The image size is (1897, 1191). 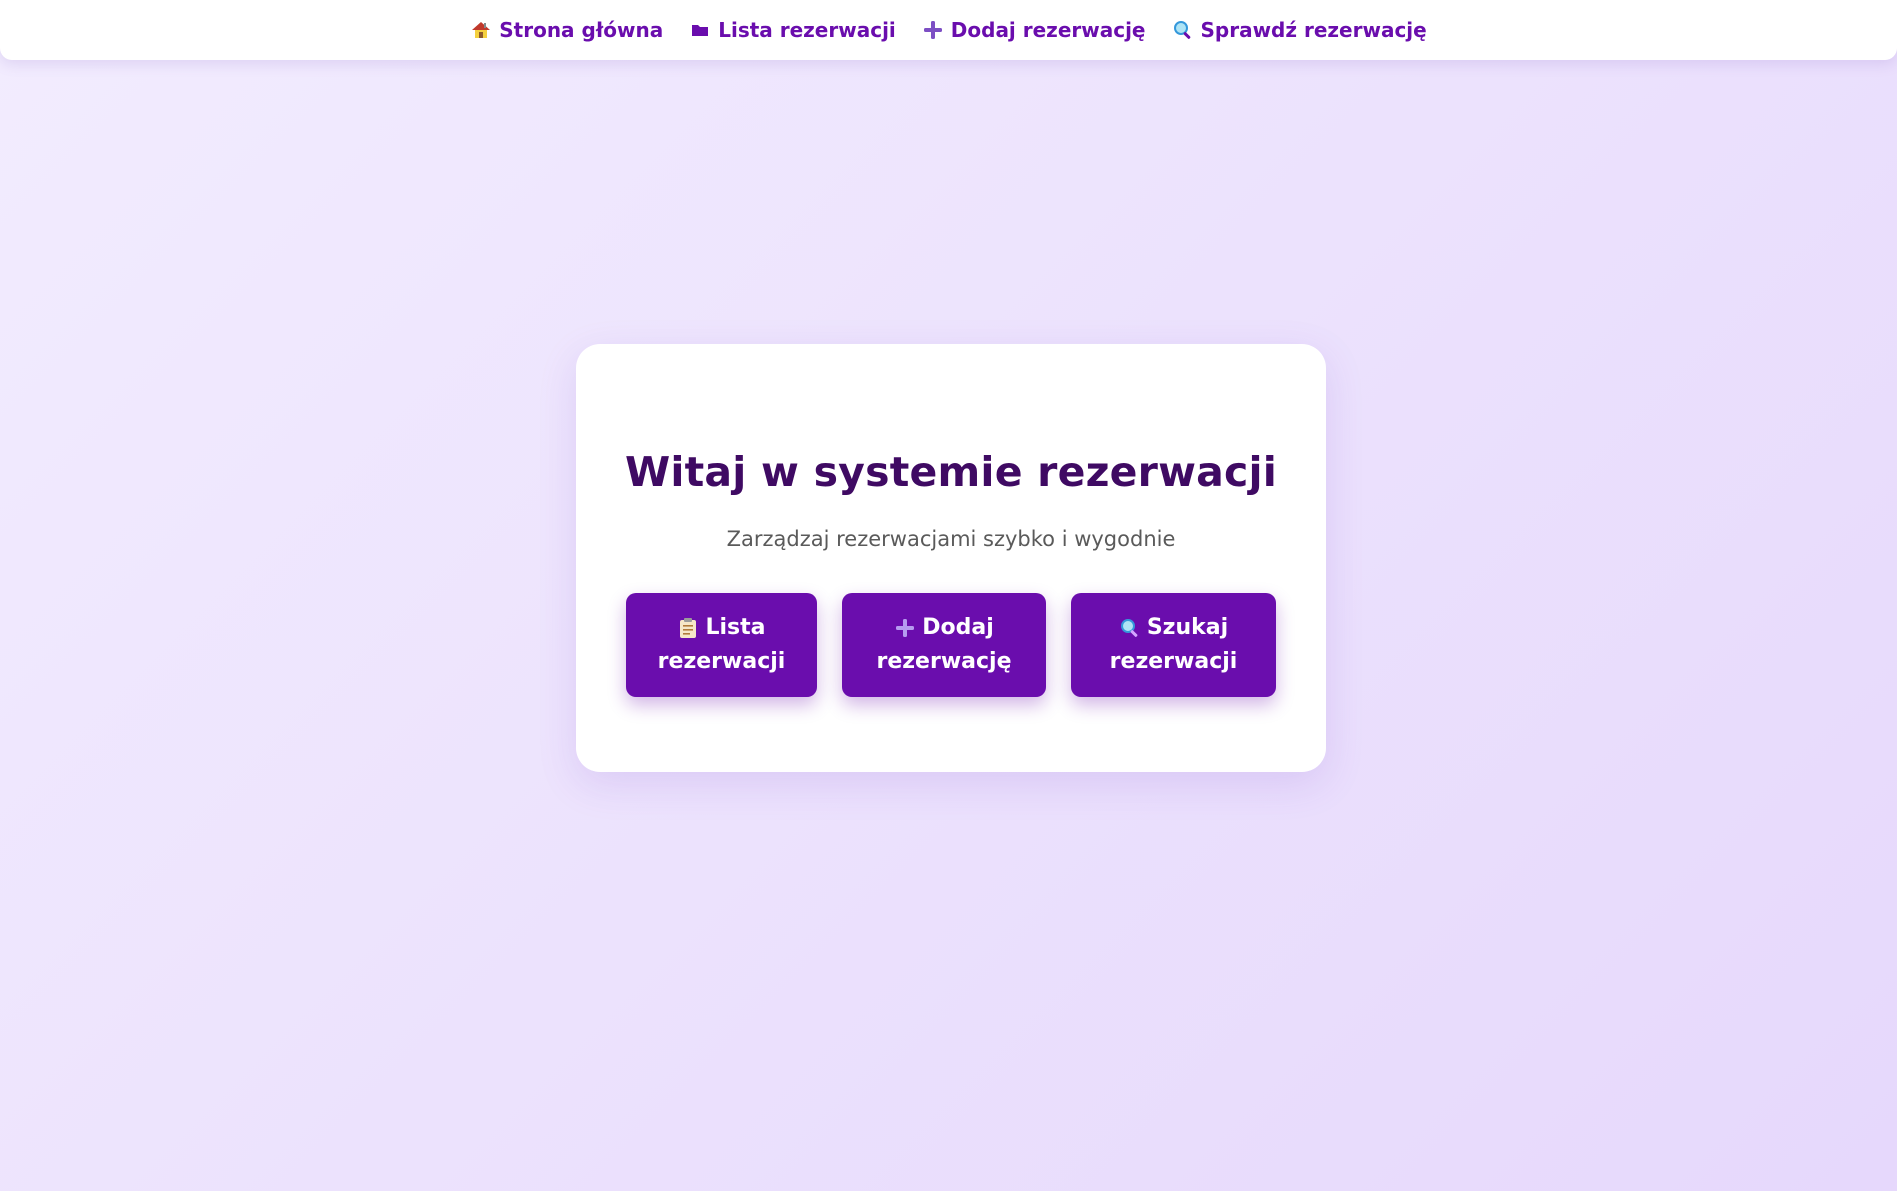 What do you see at coordinates (944, 661) in the screenshot?
I see `add-reservation-button-text2: rezerwację` at bounding box center [944, 661].